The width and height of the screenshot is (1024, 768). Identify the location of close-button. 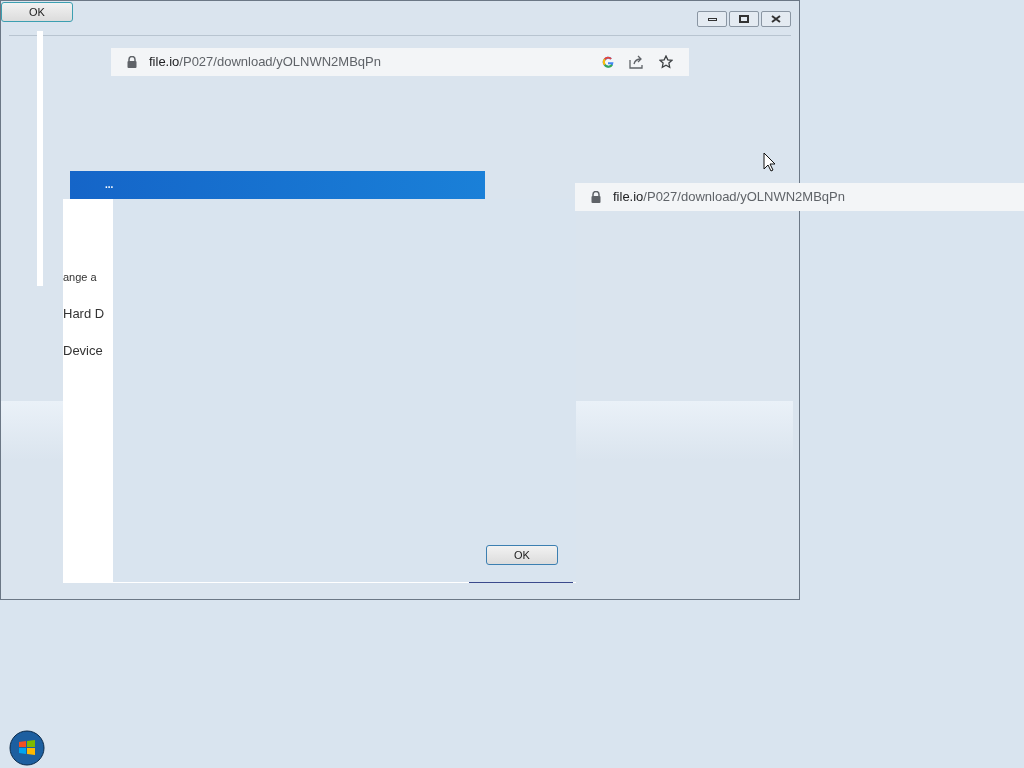
(776, 19).